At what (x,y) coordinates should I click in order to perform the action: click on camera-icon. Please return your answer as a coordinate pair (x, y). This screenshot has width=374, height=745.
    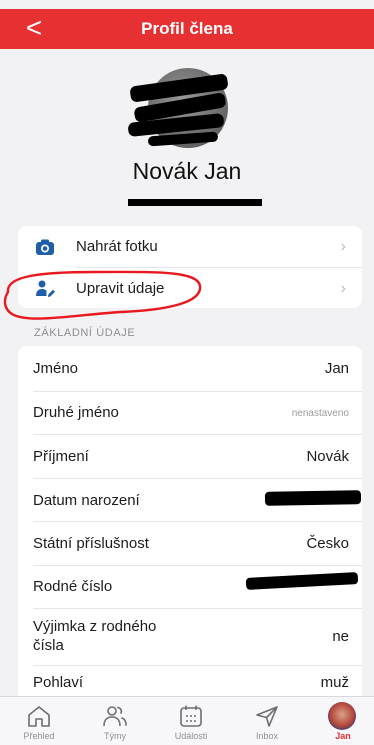
    Looking at the image, I should click on (45, 247).